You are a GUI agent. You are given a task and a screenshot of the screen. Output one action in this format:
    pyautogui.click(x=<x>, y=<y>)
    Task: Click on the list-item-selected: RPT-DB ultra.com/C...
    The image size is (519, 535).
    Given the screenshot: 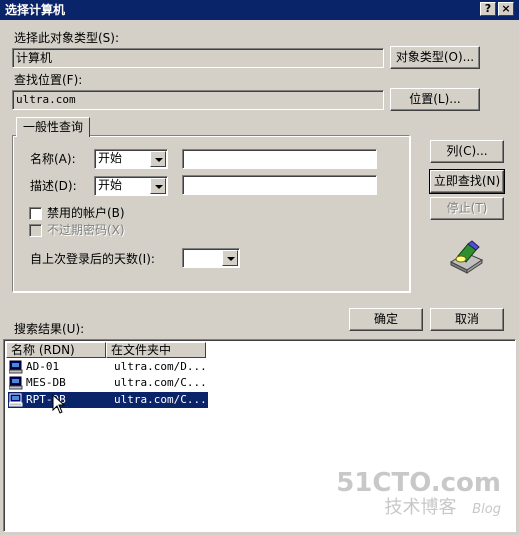 What is the action you would take?
    pyautogui.click(x=108, y=400)
    